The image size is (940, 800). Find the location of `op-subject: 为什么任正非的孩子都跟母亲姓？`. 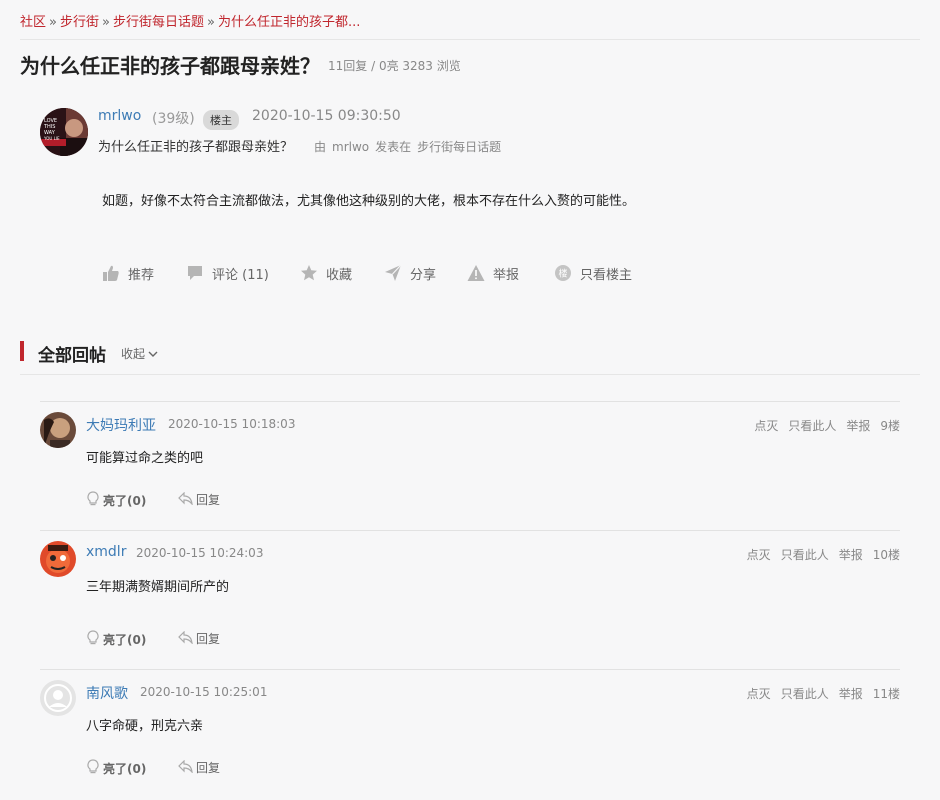

op-subject: 为什么任正非的孩子都跟母亲姓？ is located at coordinates (196, 147).